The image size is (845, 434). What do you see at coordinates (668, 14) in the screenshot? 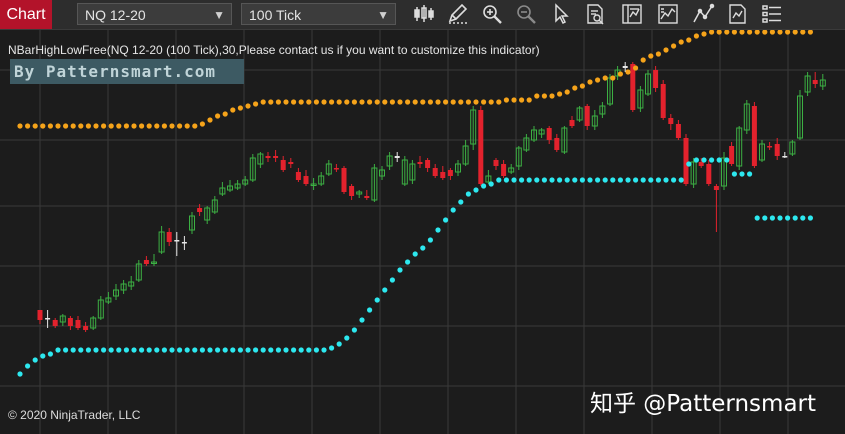
I see `strategies-icon` at bounding box center [668, 14].